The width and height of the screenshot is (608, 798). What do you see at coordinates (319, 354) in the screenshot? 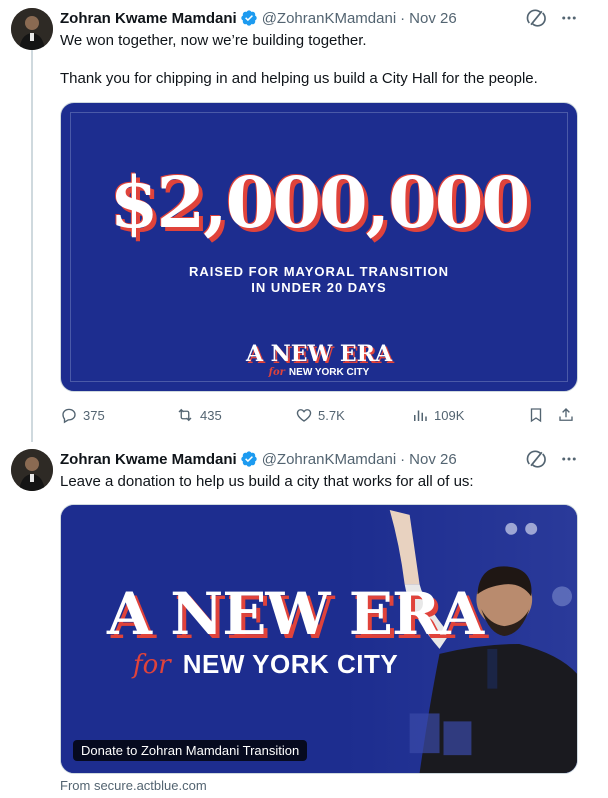
I see `era-logo-title: A NEW ERA` at bounding box center [319, 354].